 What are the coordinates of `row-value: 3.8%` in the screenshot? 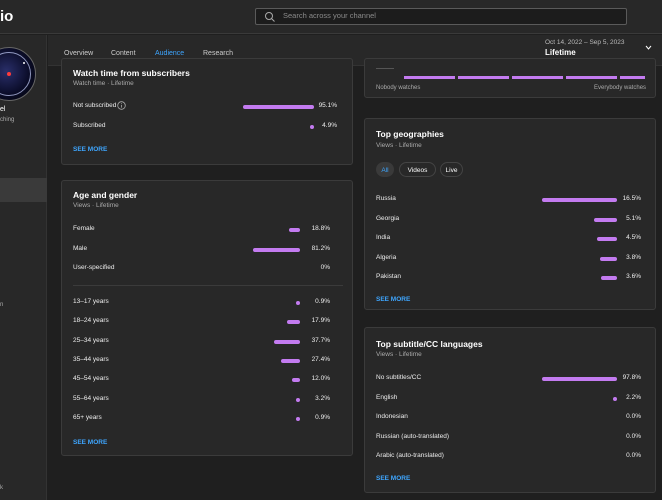 It's located at (633, 257).